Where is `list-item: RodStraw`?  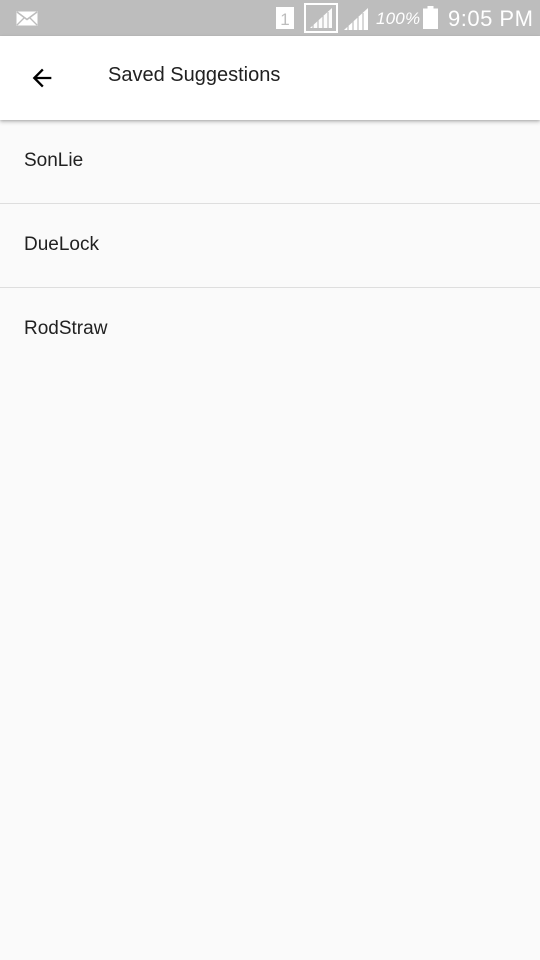
list-item: RodStraw is located at coordinates (270, 329).